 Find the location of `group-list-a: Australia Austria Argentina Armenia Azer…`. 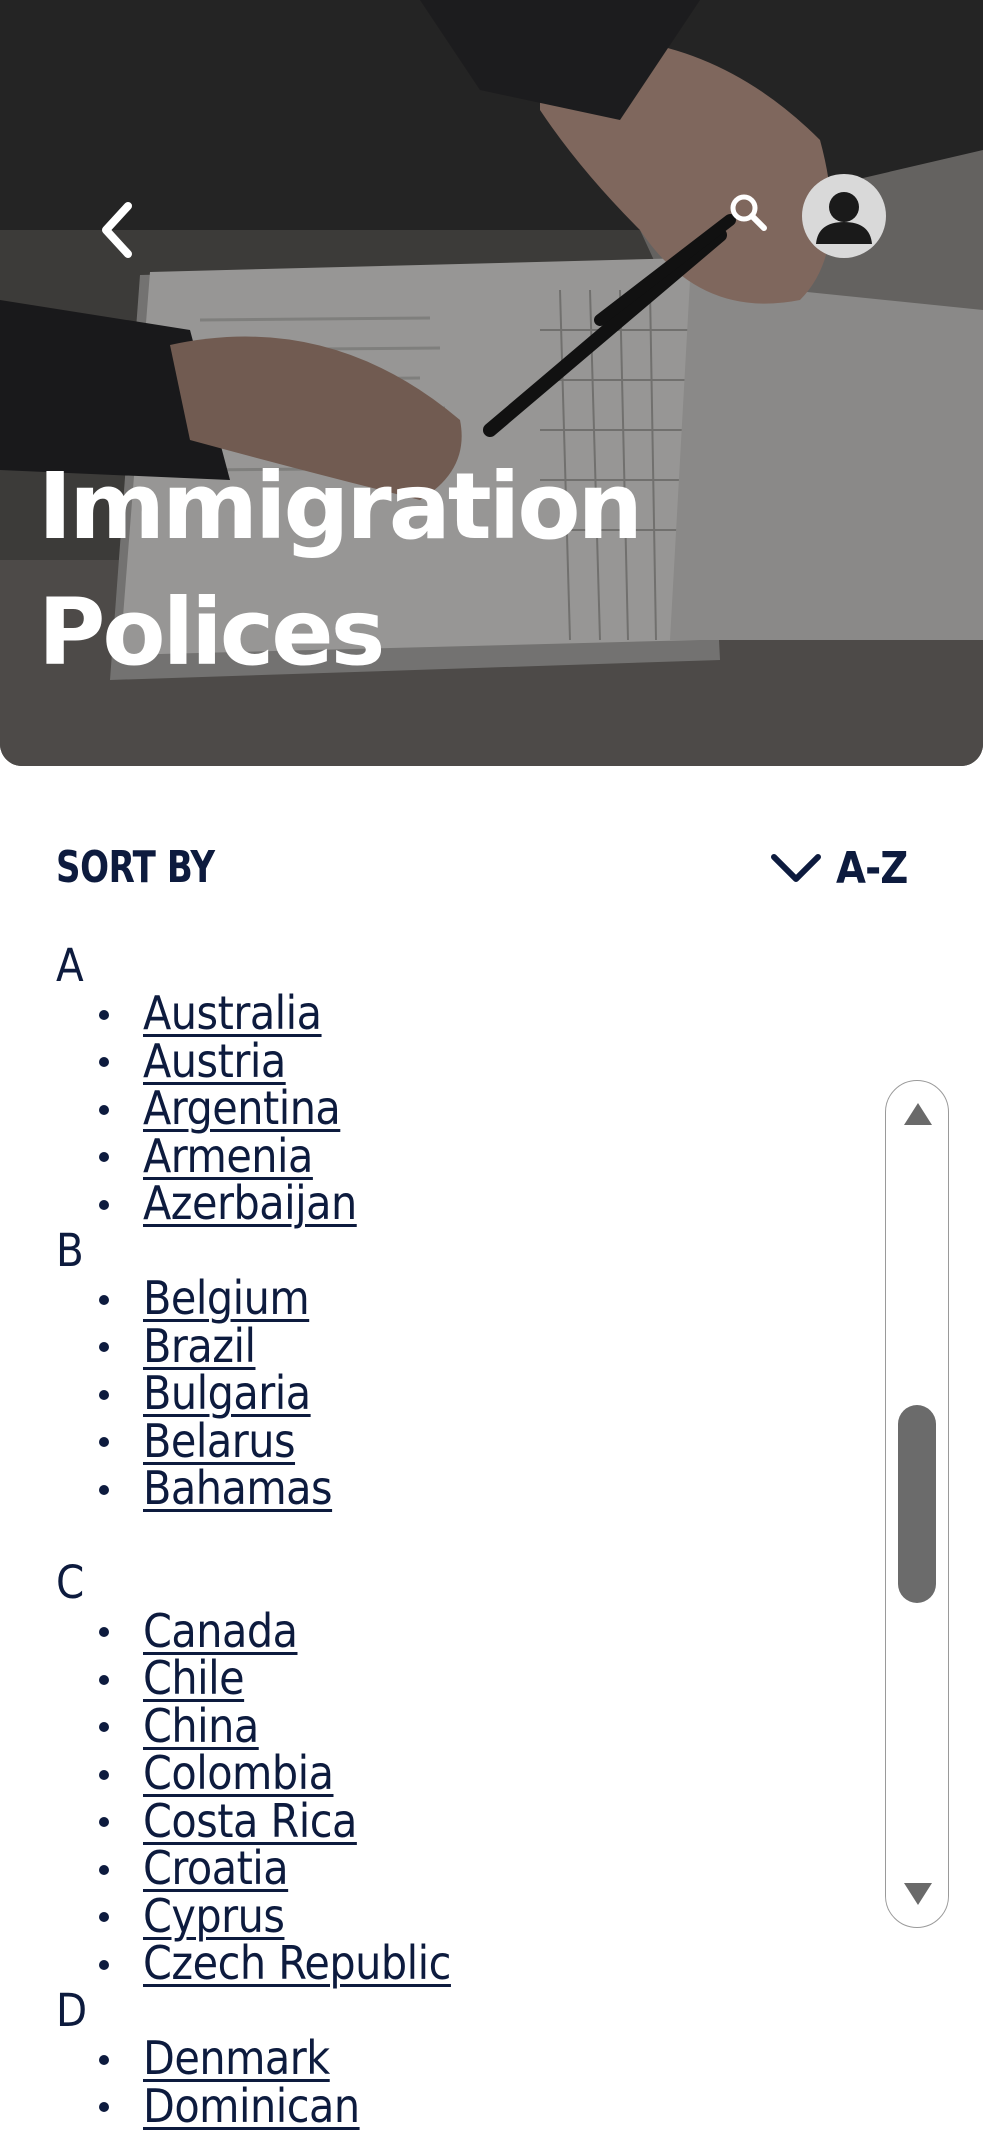

group-list-a: Australia Austria Argentina Armenia Azer… is located at coordinates (466, 1108).